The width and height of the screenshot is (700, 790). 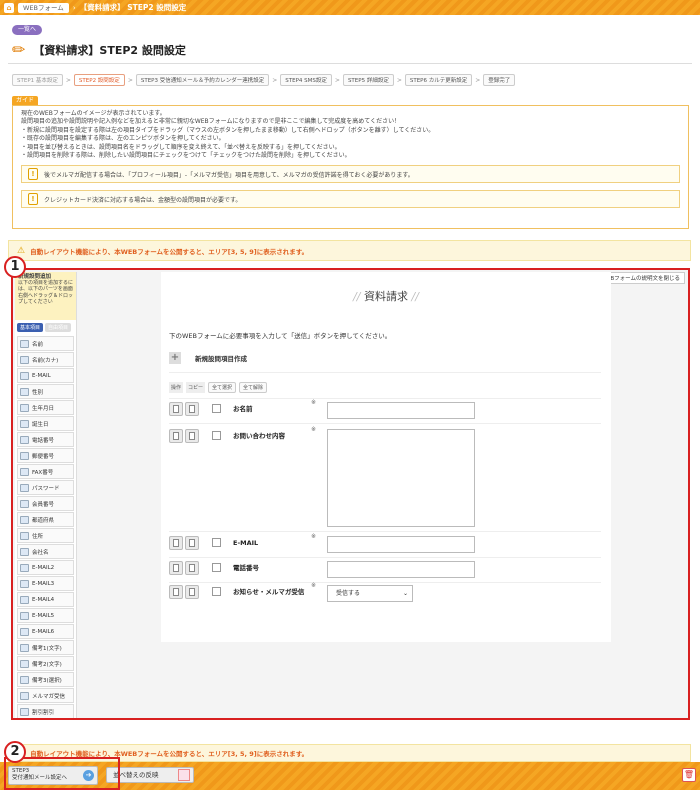 What do you see at coordinates (45, 343) in the screenshot?
I see `sidebar-item: 名前` at bounding box center [45, 343].